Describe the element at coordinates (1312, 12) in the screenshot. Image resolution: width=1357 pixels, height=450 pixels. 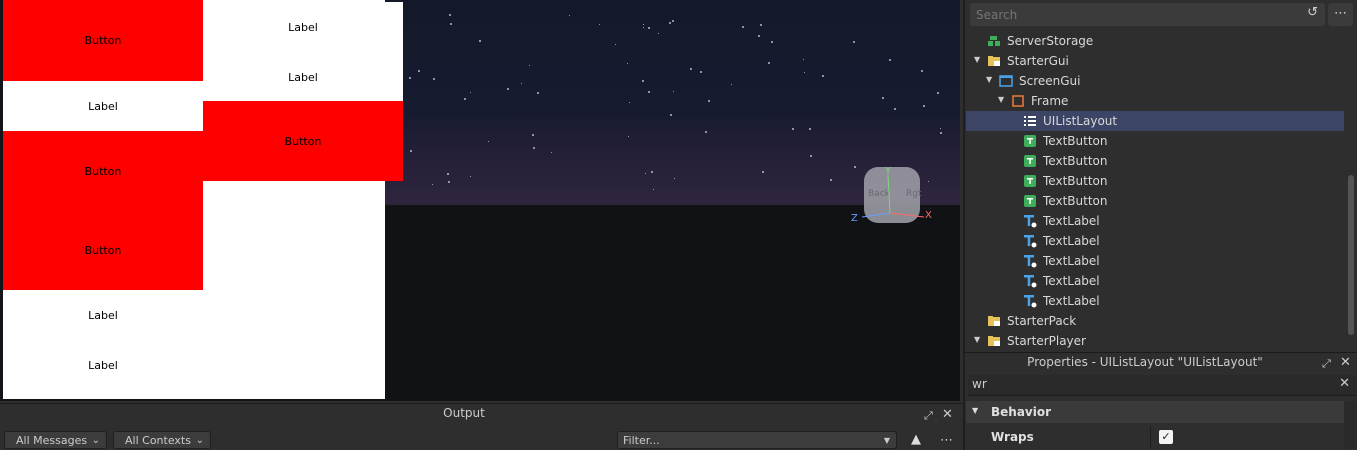
I see `history-icon: ↺` at that location.